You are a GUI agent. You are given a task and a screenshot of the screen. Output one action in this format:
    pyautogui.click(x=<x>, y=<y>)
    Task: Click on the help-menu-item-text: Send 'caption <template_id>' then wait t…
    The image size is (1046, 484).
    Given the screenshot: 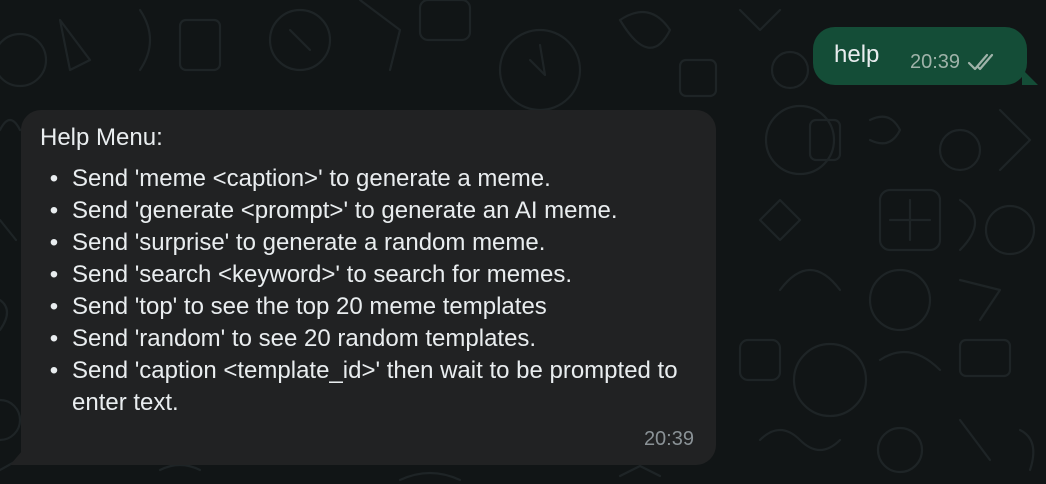 What is the action you would take?
    pyautogui.click(x=375, y=386)
    